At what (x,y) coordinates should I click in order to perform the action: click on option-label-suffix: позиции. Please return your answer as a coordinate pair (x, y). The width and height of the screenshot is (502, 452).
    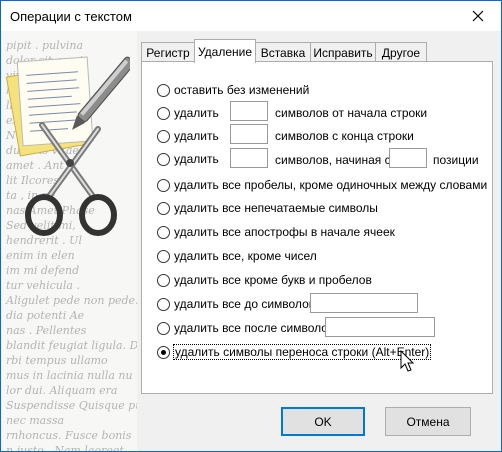
    Looking at the image, I should click on (456, 160).